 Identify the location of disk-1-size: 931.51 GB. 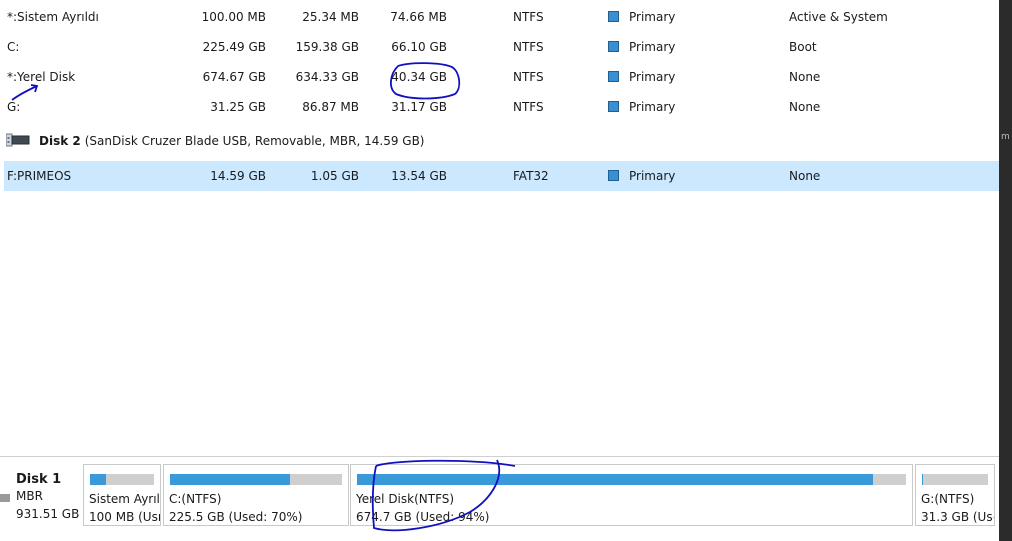
(48, 514).